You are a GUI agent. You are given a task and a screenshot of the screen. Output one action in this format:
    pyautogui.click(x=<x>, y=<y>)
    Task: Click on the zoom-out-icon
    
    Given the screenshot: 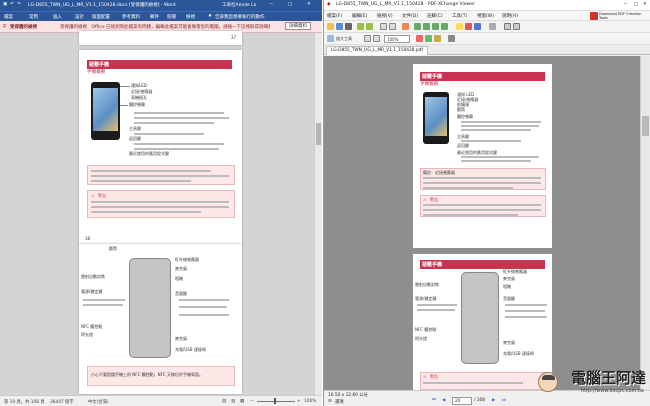 What is the action you would take?
    pyautogui.click(x=367, y=38)
    